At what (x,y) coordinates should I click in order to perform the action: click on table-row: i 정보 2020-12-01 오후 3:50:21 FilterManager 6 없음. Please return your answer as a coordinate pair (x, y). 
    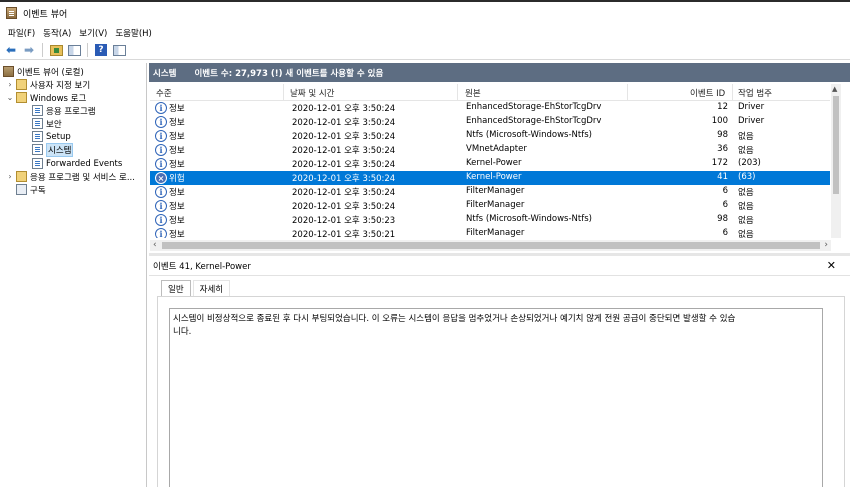
    Looking at the image, I should click on (490, 232).